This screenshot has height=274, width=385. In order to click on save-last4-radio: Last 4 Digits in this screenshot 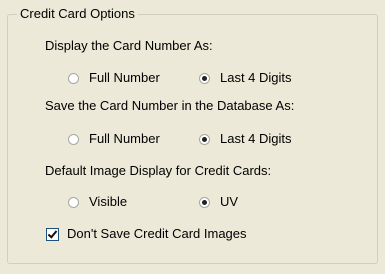, I will do `click(245, 139)`.